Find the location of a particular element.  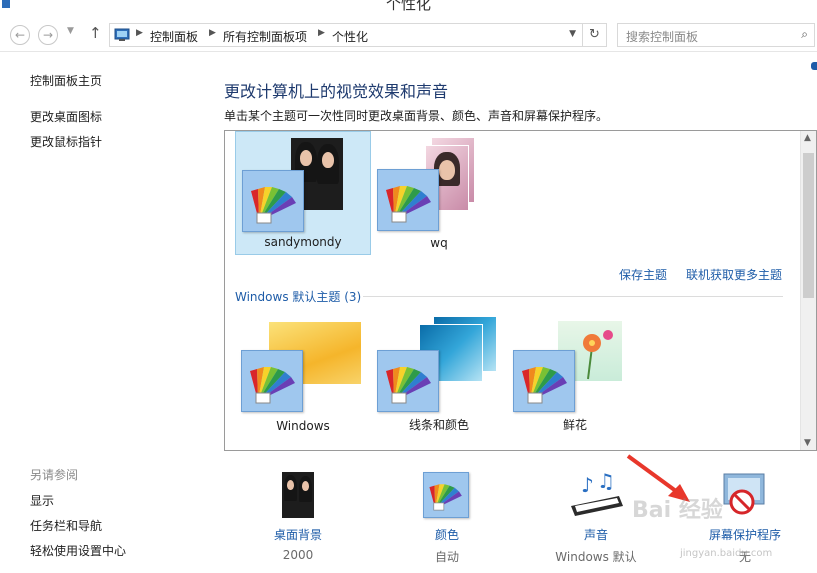

see-also-ease-of-access: 轻松使用设置中心 is located at coordinates (78, 550).